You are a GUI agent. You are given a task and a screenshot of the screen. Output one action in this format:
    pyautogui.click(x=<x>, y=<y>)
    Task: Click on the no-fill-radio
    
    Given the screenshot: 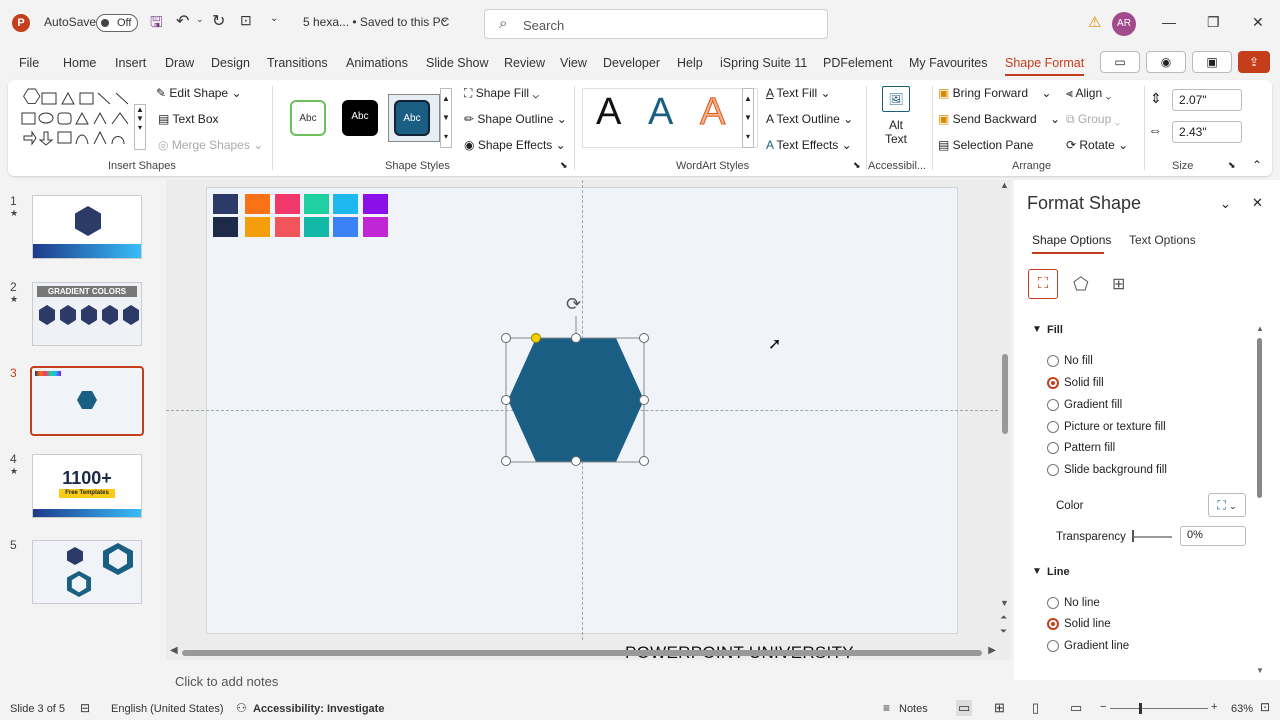 What is the action you would take?
    pyautogui.click(x=1053, y=361)
    